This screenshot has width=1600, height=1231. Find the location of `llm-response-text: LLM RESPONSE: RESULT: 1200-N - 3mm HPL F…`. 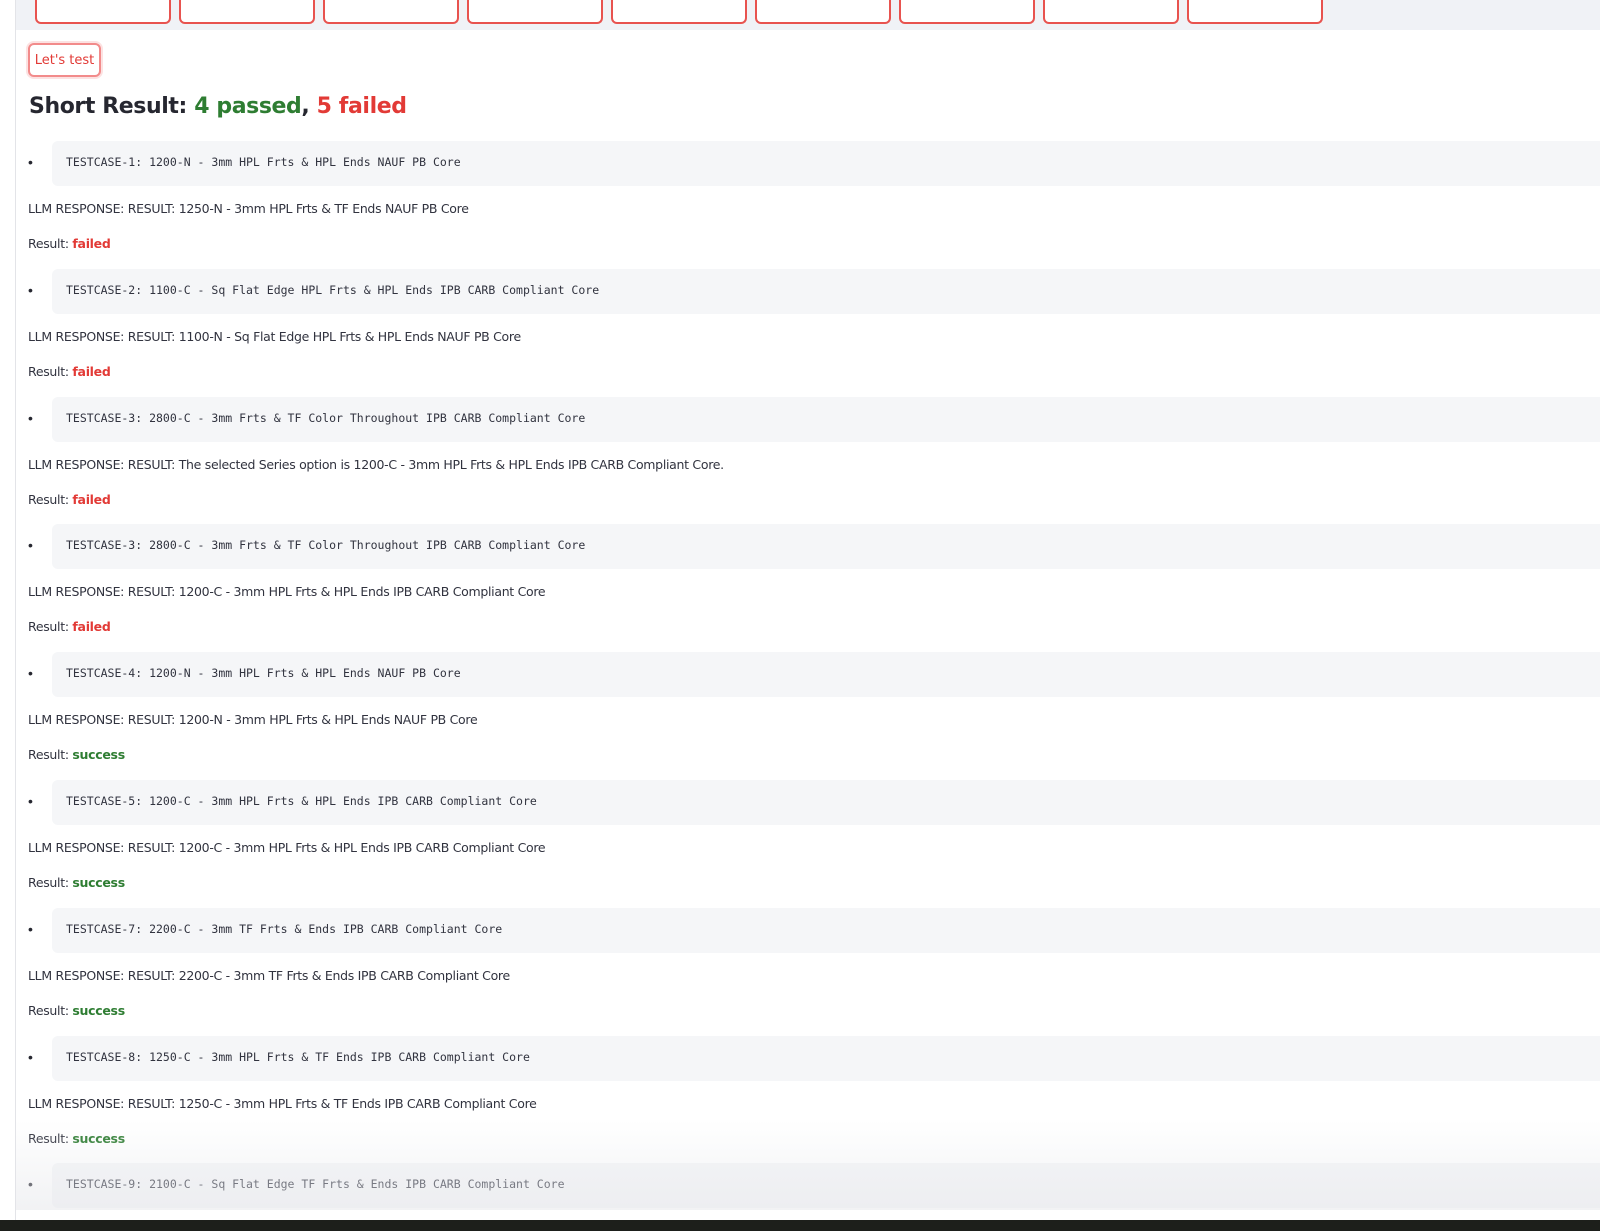

llm-response-text: LLM RESPONSE: RESULT: 1200-N - 3mm HPL F… is located at coordinates (253, 719).